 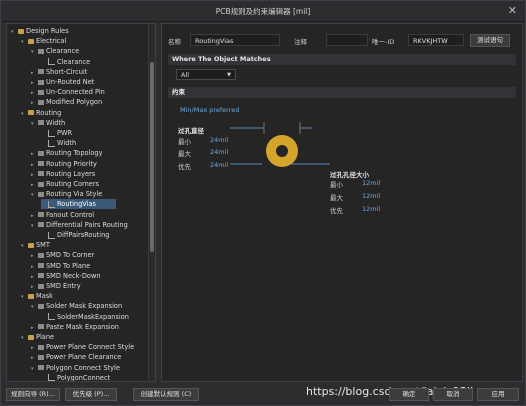 I want to click on tree-item: ▸ Routing Priority, so click(x=64, y=164).